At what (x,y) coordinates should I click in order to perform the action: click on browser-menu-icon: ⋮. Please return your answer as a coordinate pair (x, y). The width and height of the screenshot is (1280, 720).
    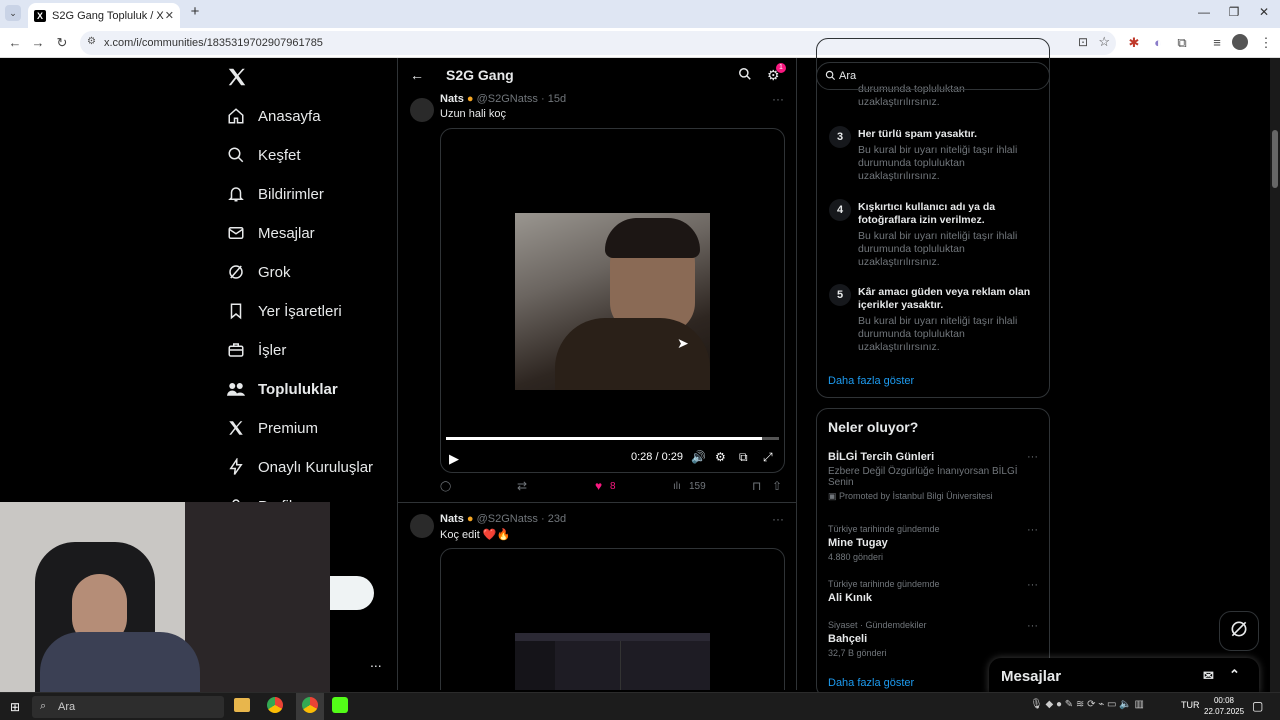
    Looking at the image, I should click on (1266, 43).